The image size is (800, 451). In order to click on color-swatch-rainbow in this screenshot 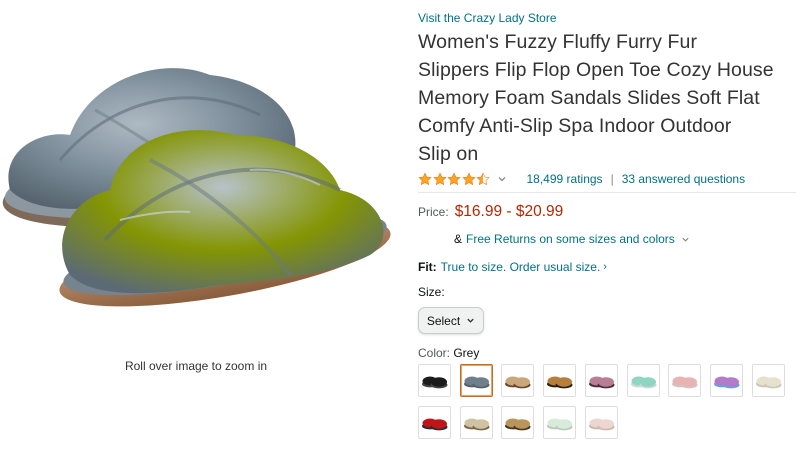, I will do `click(726, 380)`.